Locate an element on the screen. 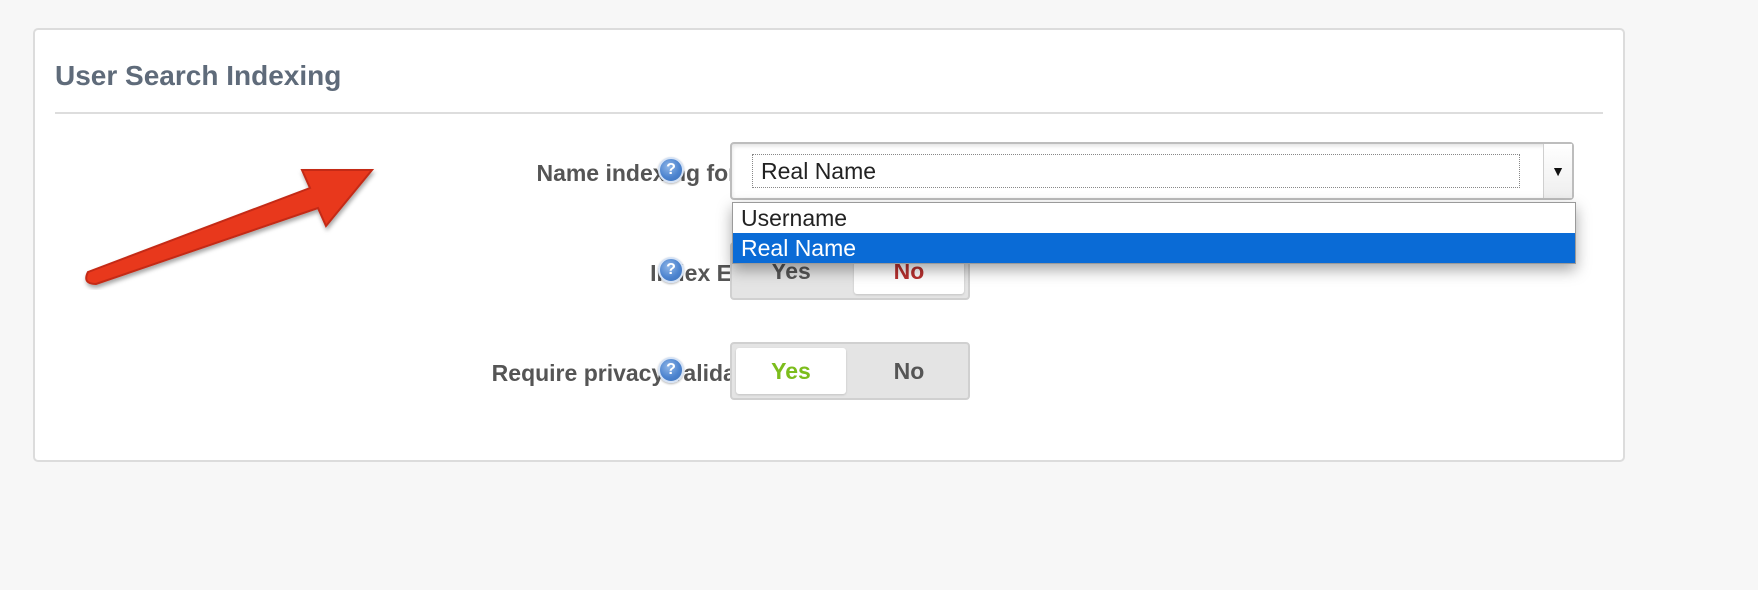 The width and height of the screenshot is (1758, 590). index-email-label: Index Email is located at coordinates (714, 273).